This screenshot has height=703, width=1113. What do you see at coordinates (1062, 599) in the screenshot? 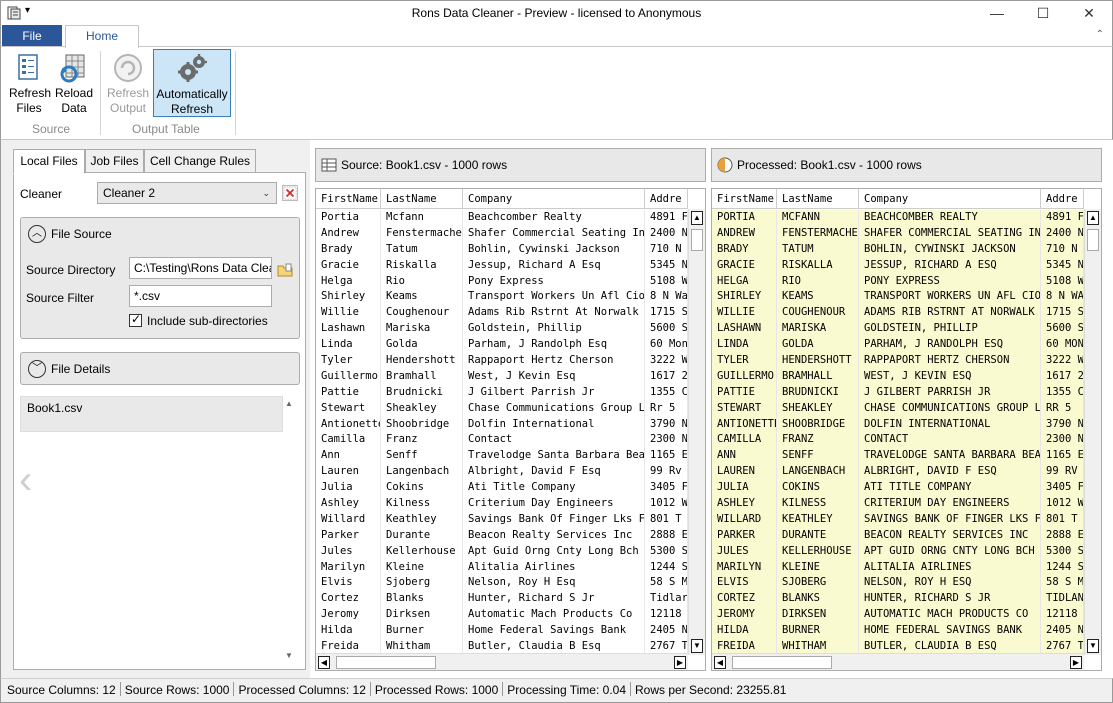
I see `table-cell: TIDLAN` at bounding box center [1062, 599].